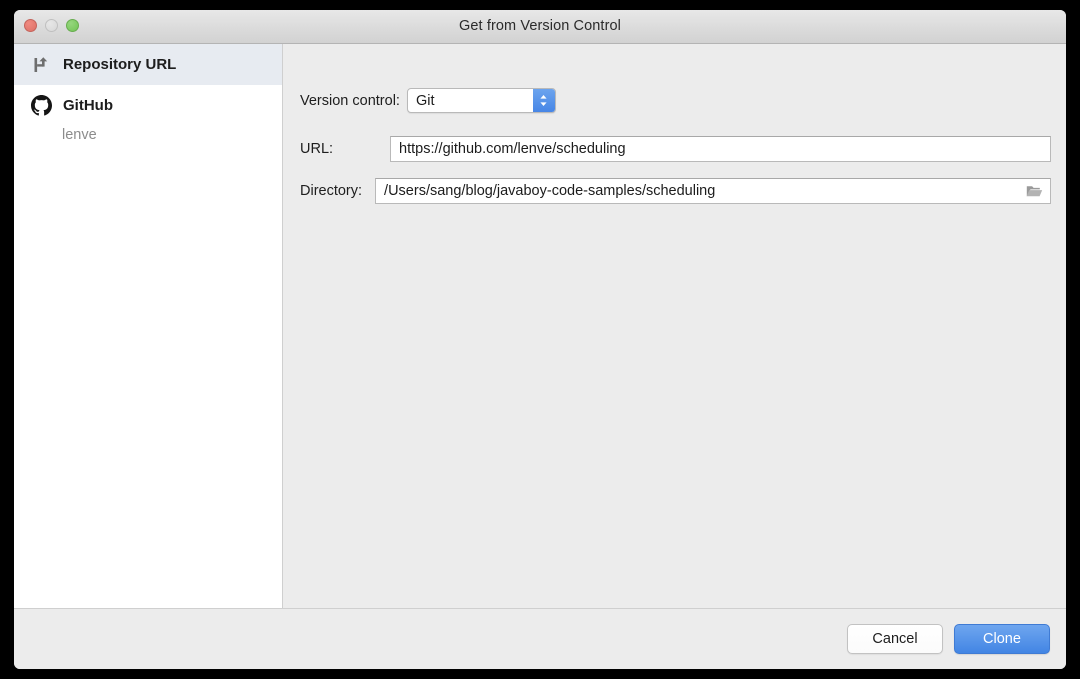  Describe the element at coordinates (41, 106) in the screenshot. I see `github-icon` at that location.